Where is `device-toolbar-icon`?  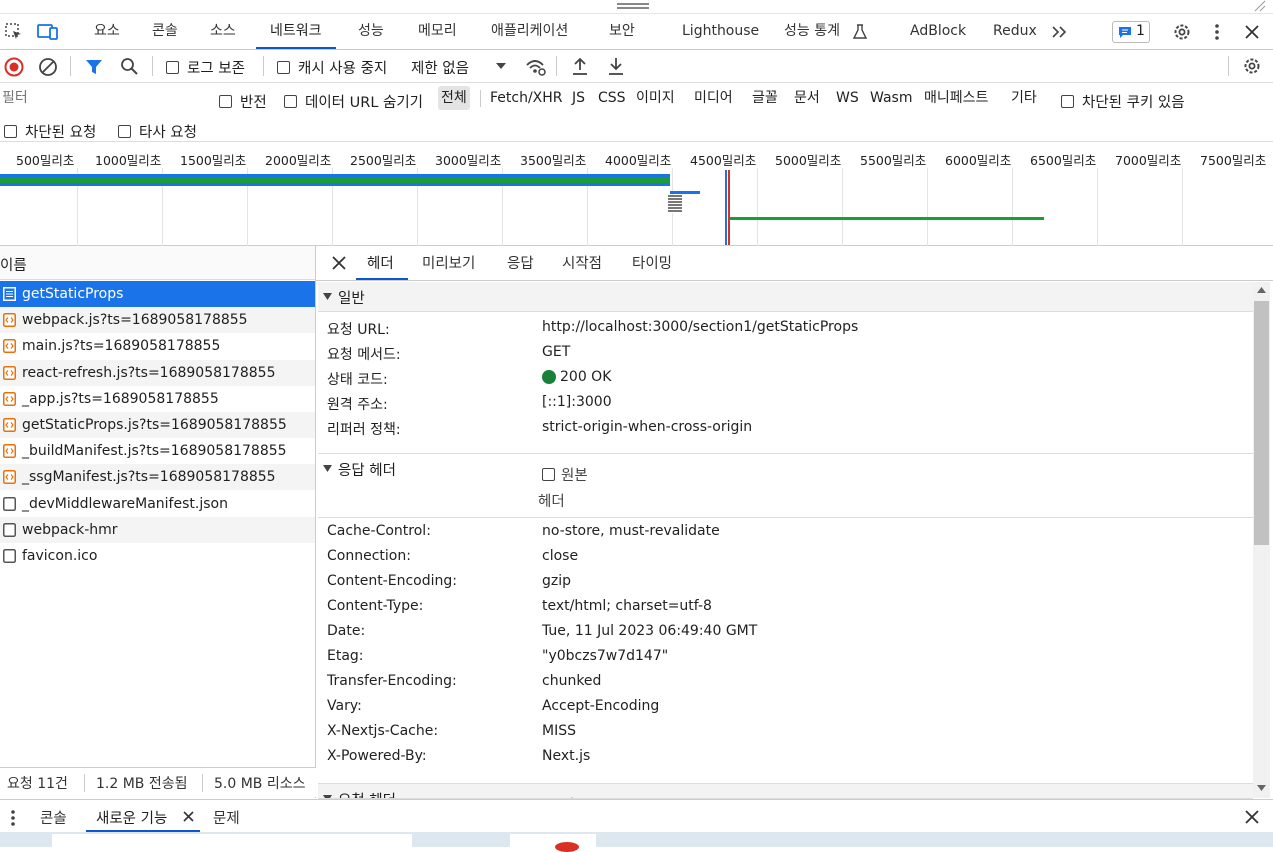 device-toolbar-icon is located at coordinates (48, 32).